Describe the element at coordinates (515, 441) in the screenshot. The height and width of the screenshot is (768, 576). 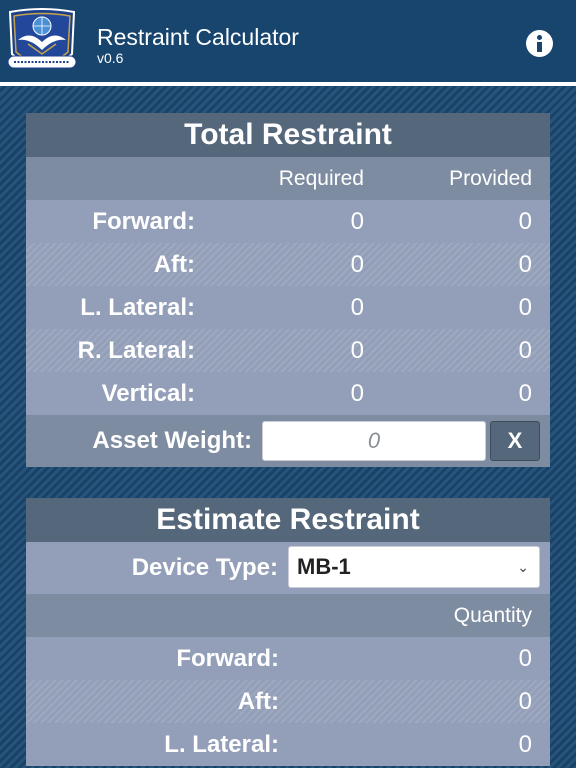
I see `clear-weight-button: X` at that location.